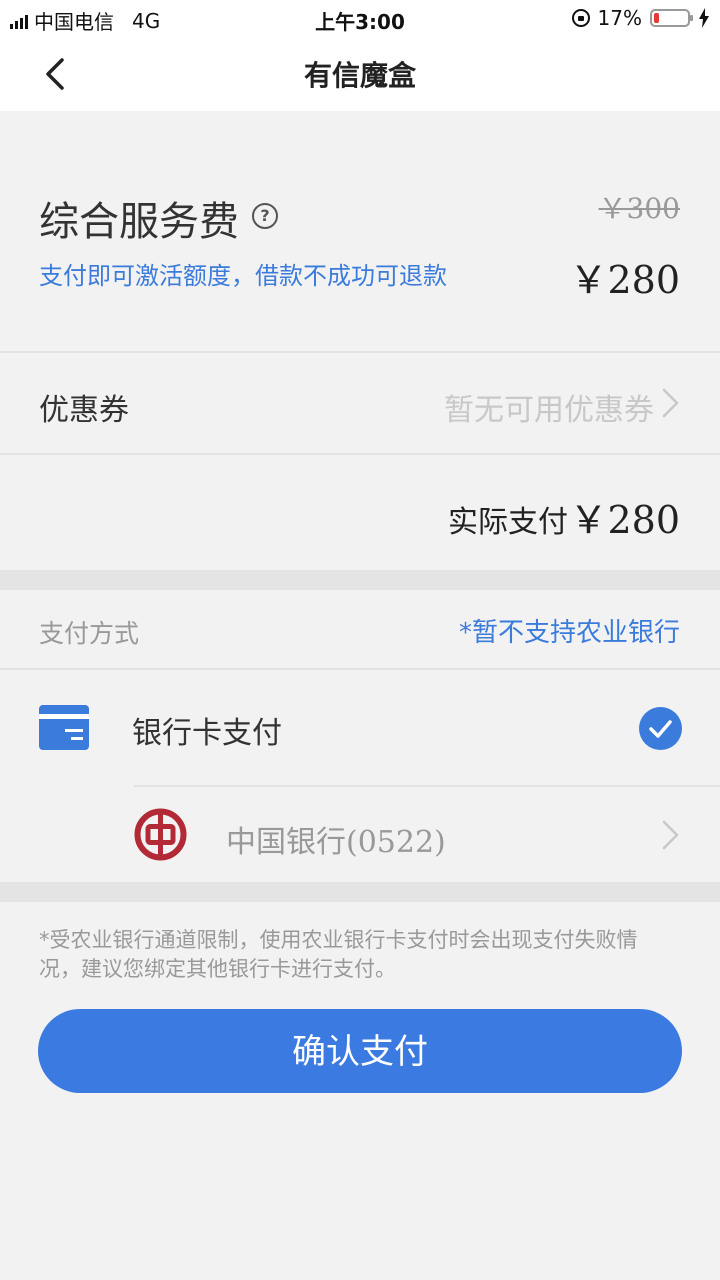 The width and height of the screenshot is (720, 1280). I want to click on bank-card-suffix: (0522), so click(396, 842).